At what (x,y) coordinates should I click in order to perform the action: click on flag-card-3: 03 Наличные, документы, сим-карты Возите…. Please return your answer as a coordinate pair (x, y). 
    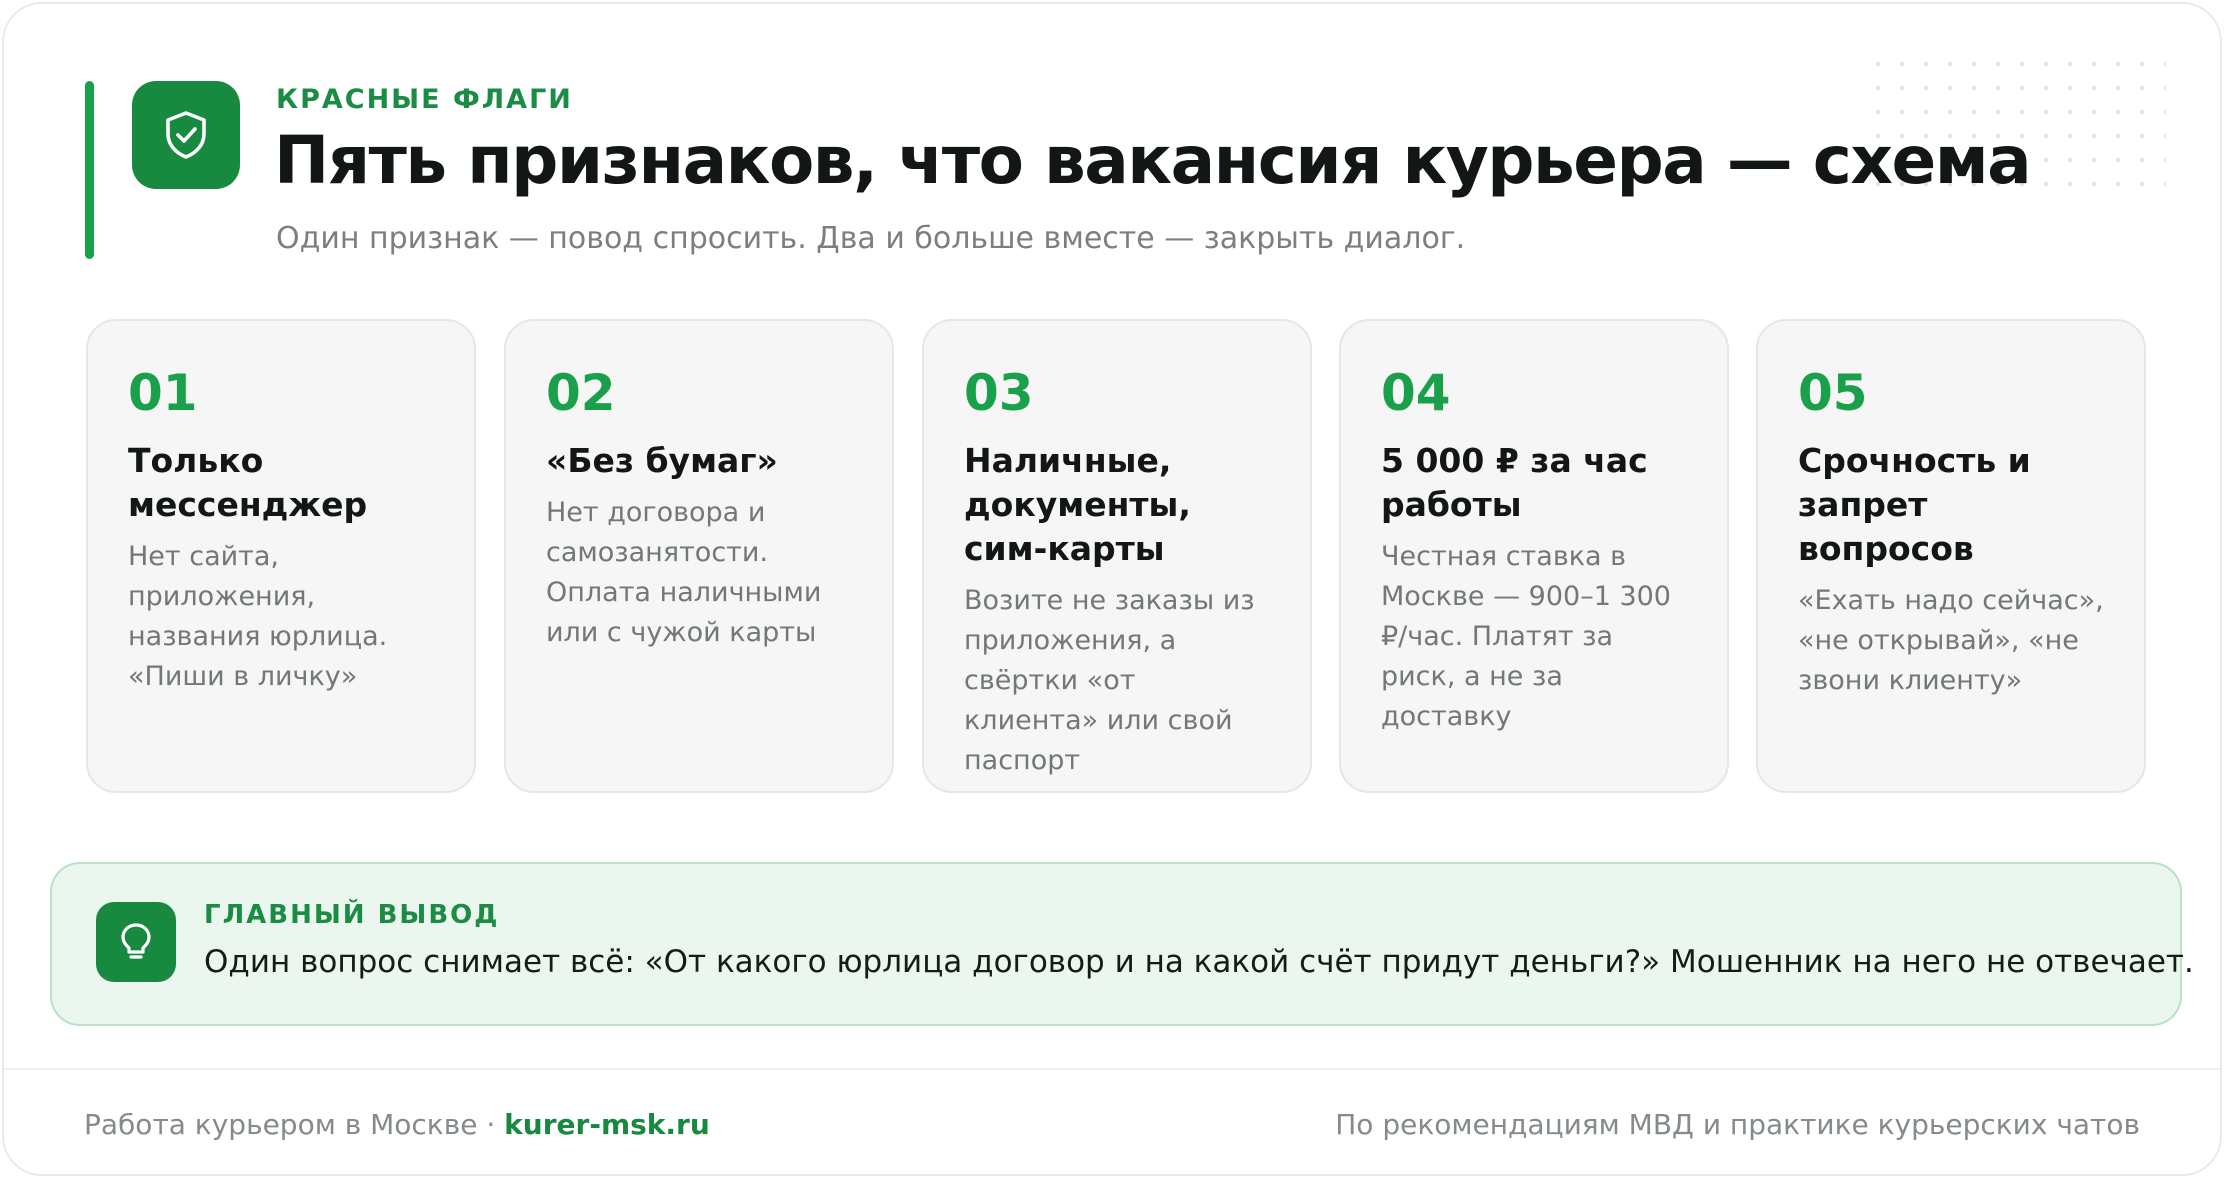
    Looking at the image, I should click on (1117, 556).